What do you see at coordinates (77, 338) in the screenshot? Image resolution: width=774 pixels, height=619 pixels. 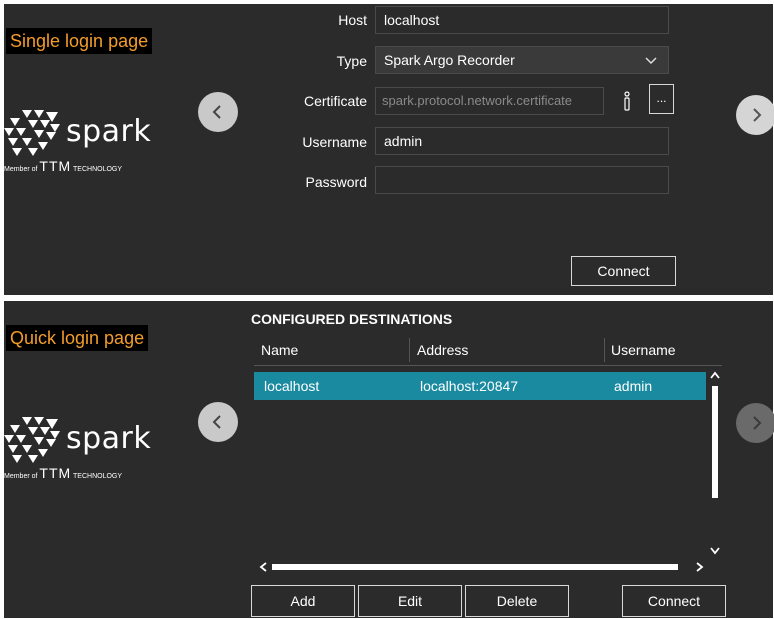 I see `page-label: Quick login page` at bounding box center [77, 338].